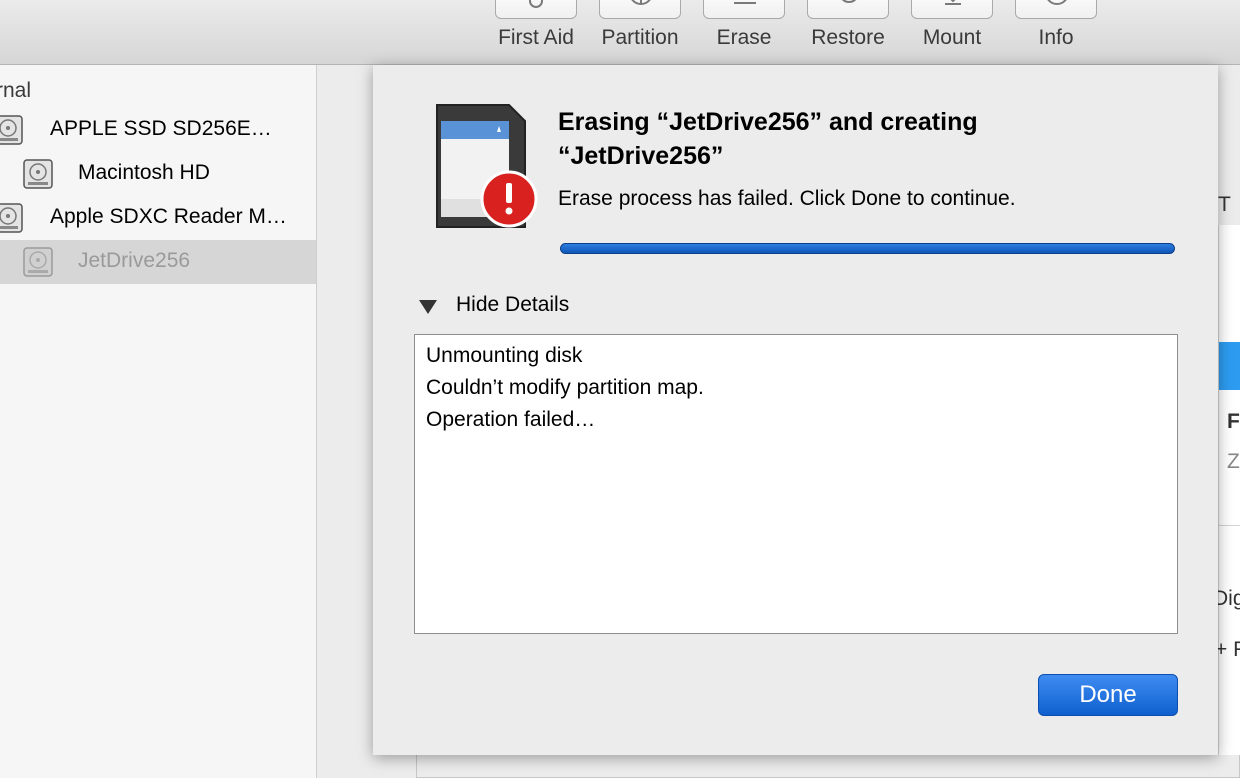 This screenshot has height=778, width=1240. I want to click on sidebar-item-jetdrive256: JetDrive256, so click(158, 262).